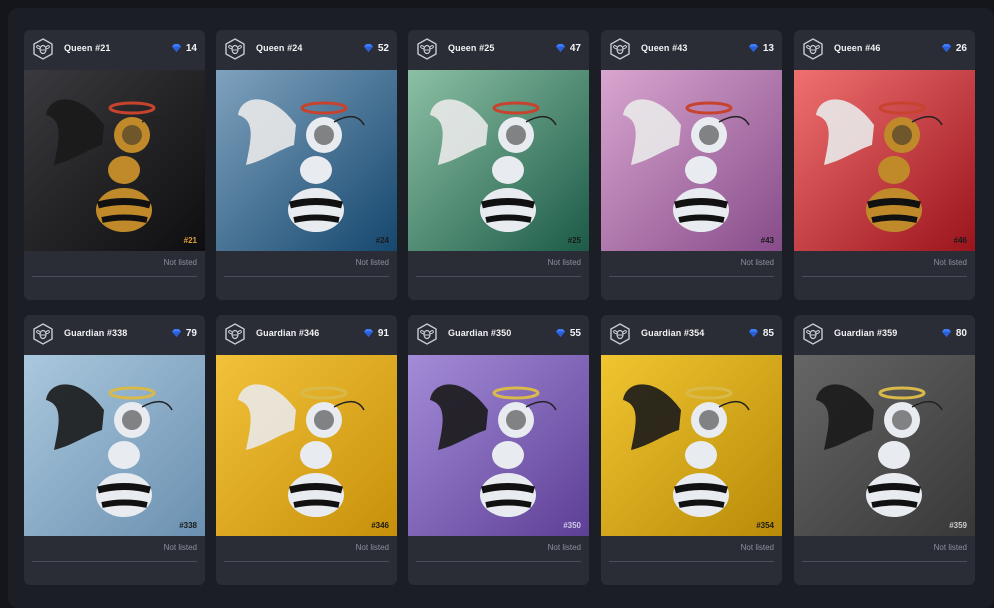  I want to click on nft-card: Guardian #346 91 #346 Not listed, so click(306, 450).